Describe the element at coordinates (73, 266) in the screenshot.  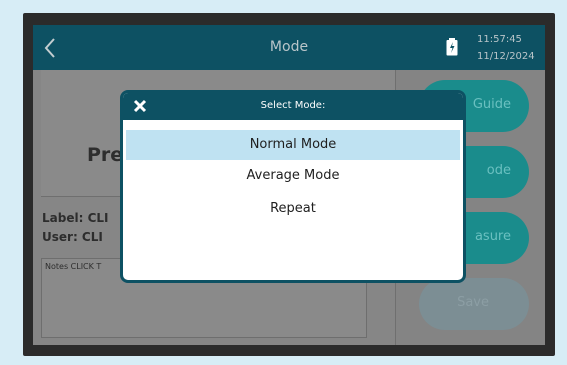
I see `notes-text: Notes CLICK T` at that location.